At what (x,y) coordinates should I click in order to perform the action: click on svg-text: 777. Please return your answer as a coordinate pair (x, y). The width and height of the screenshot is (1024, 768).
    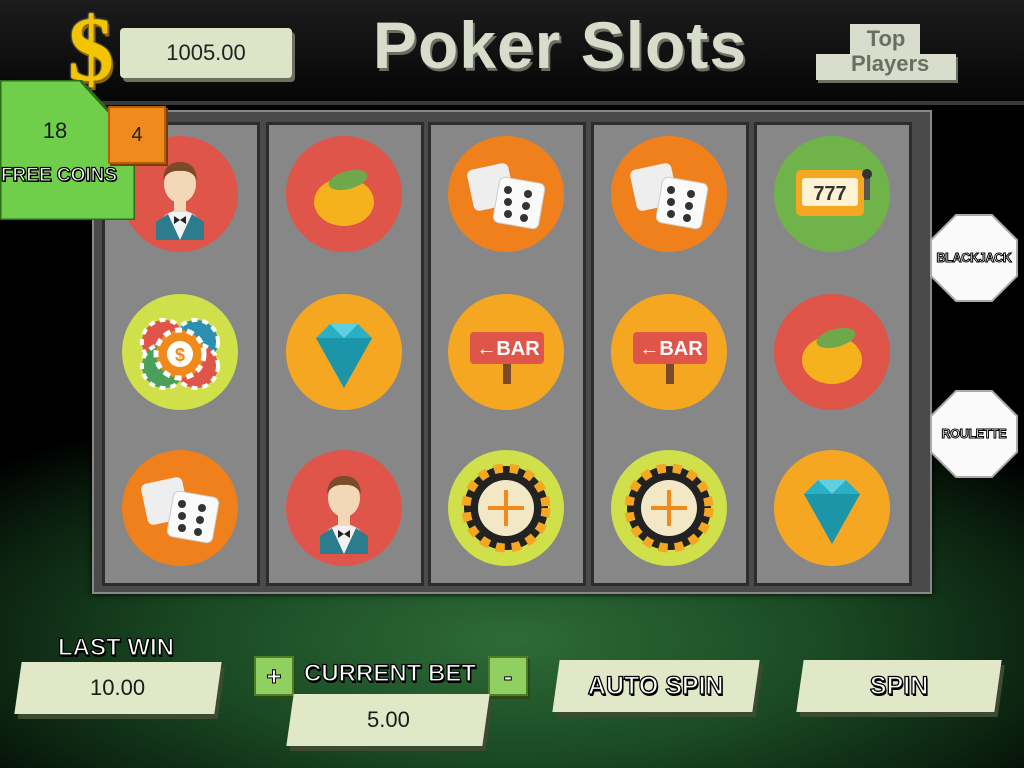
    Looking at the image, I should click on (829, 194).